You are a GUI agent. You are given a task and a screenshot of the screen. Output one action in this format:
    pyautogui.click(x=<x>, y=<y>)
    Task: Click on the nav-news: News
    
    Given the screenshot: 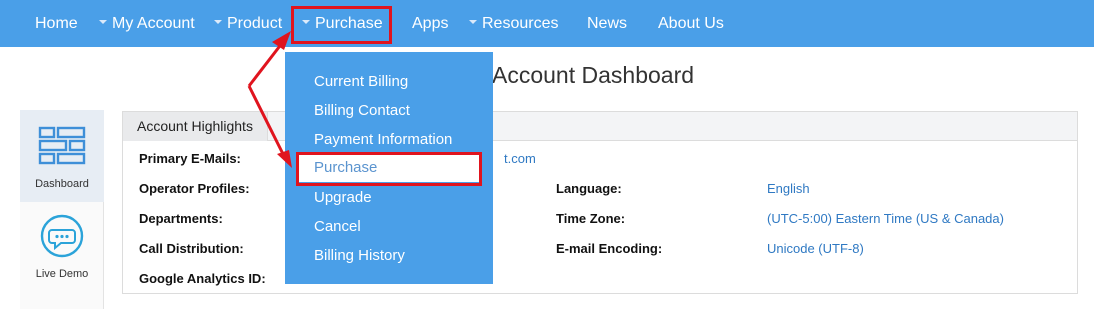 What is the action you would take?
    pyautogui.click(x=607, y=23)
    